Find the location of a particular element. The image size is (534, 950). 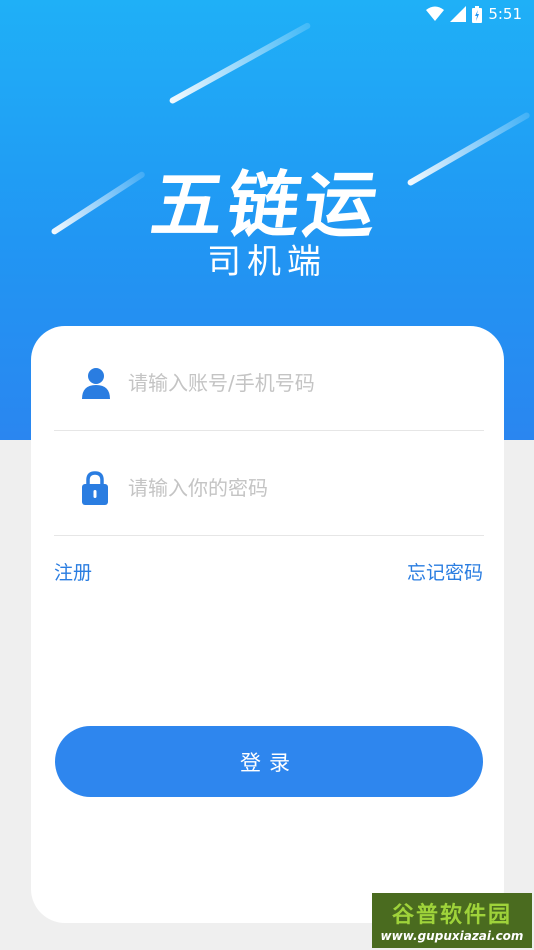

watermark-url: www.gupuxiazai.com is located at coordinates (452, 936).